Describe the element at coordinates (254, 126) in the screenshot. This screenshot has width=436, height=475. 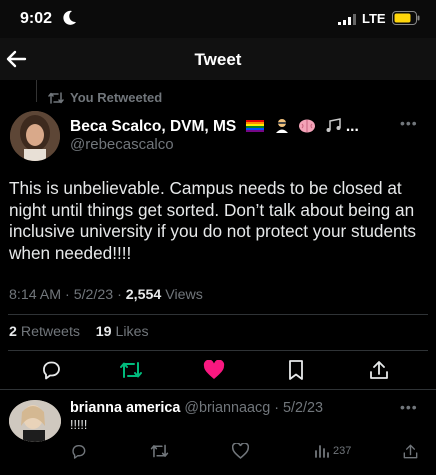
I see `rainbow-flag-icon` at that location.